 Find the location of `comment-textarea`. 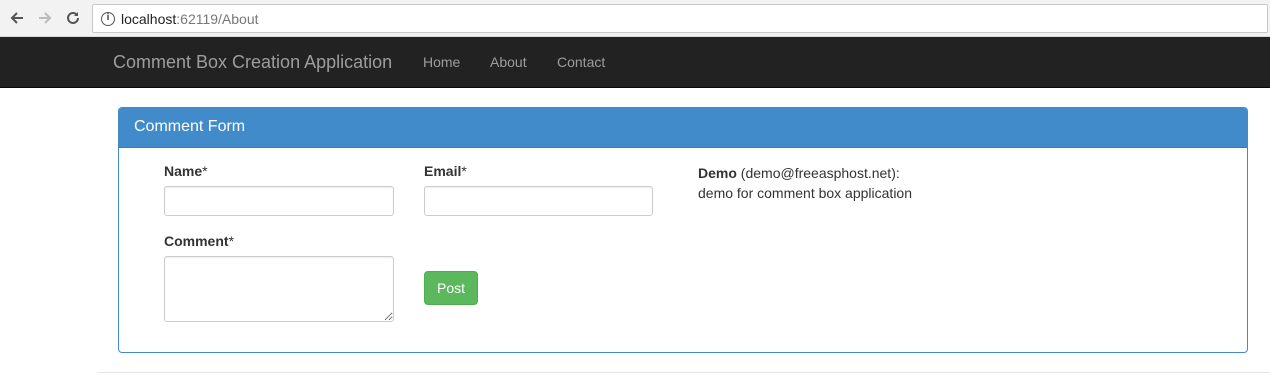

comment-textarea is located at coordinates (279, 289).